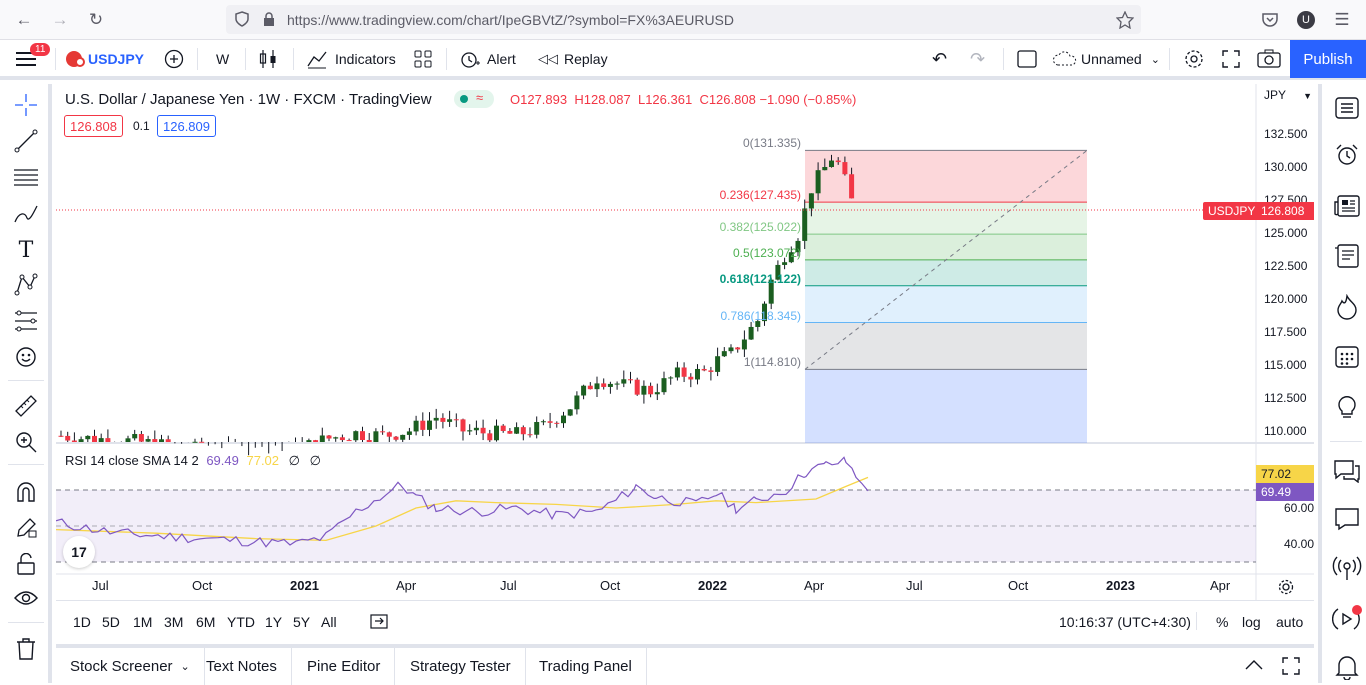 Image resolution: width=1366 pixels, height=685 pixels. Describe the element at coordinates (173, 622) in the screenshot. I see `range-button-3m: 3M` at that location.